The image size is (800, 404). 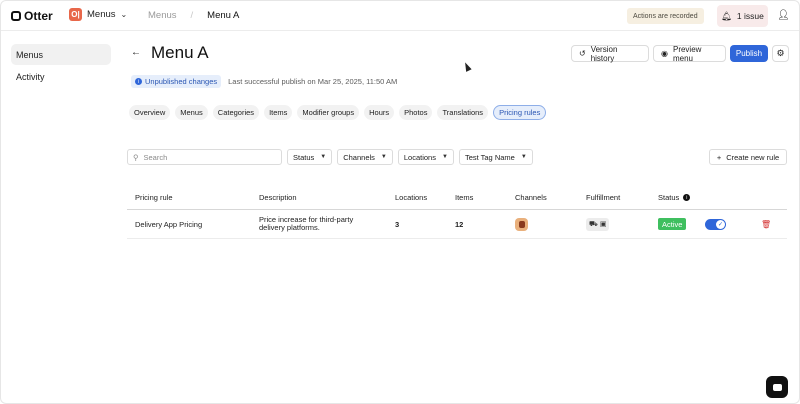 I want to click on app-switcher: O| Menus ⌄, so click(x=98, y=14).